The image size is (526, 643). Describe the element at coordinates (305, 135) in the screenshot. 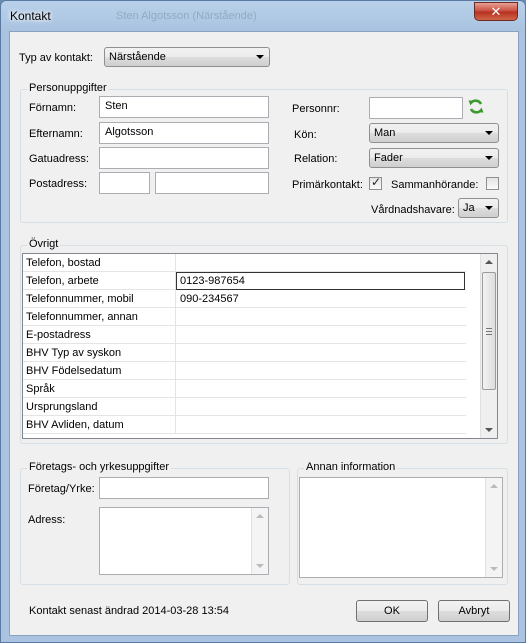

I see `gender-label: Kön:` at that location.